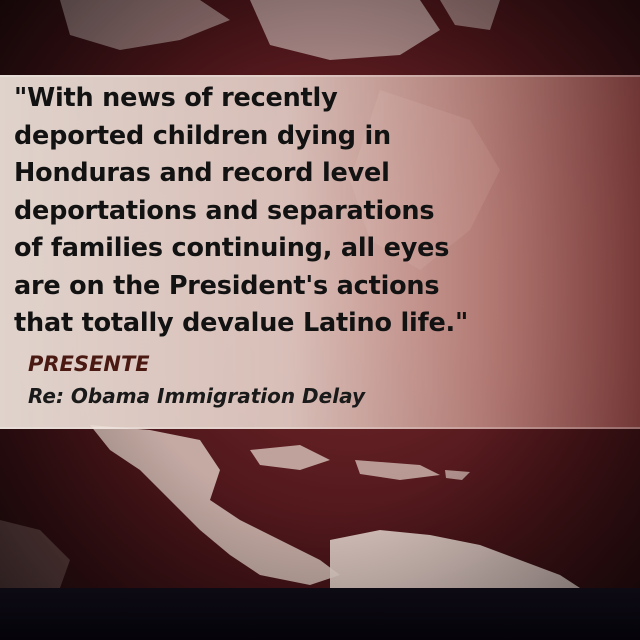 The width and height of the screenshot is (640, 640). I want to click on quote-line: that totally devalue Latino life.", so click(241, 323).